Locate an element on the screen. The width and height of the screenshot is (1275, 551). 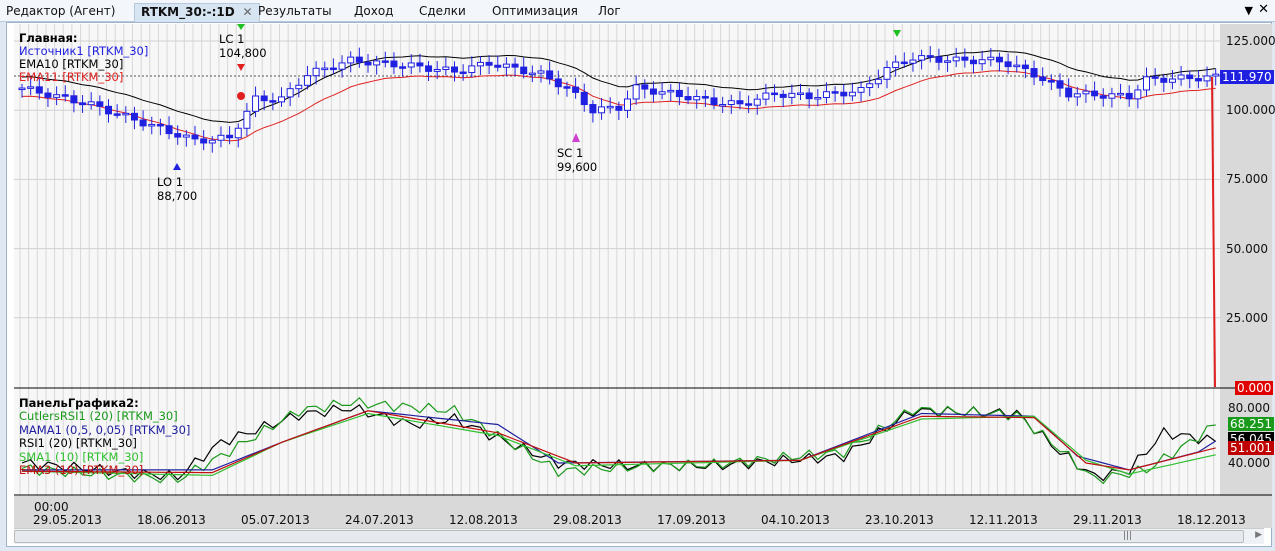
trade-marker-label: SC 1 is located at coordinates (570, 153).